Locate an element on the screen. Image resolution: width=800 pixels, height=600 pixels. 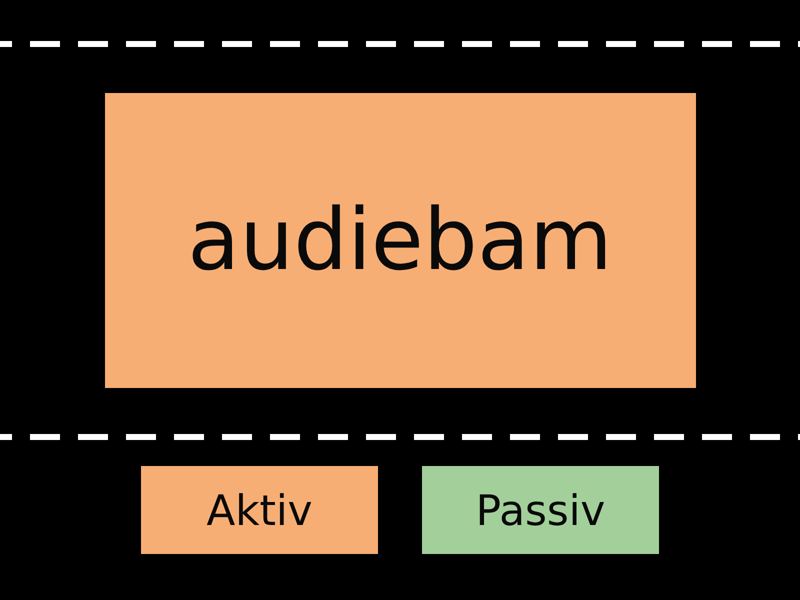
prompt-word: audiebam is located at coordinates (400, 241).